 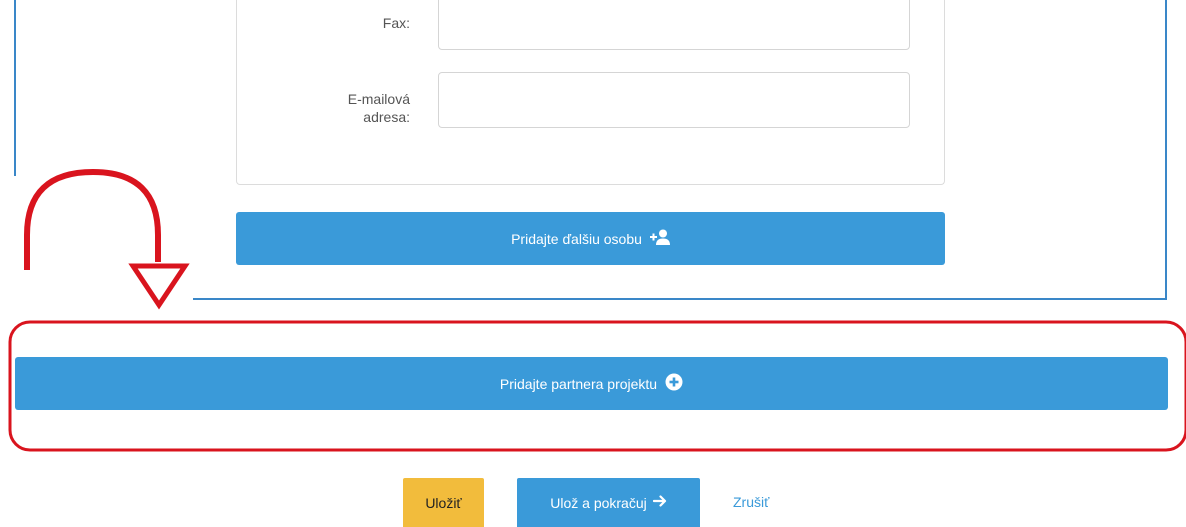 I want to click on user-plus-icon, so click(x=659, y=238).